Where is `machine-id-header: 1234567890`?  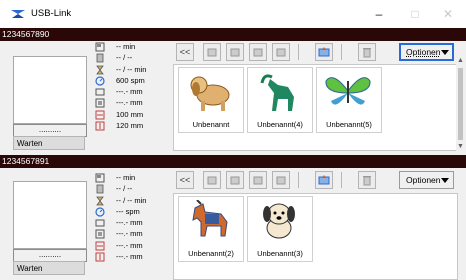 machine-id-header: 1234567890 is located at coordinates (233, 34).